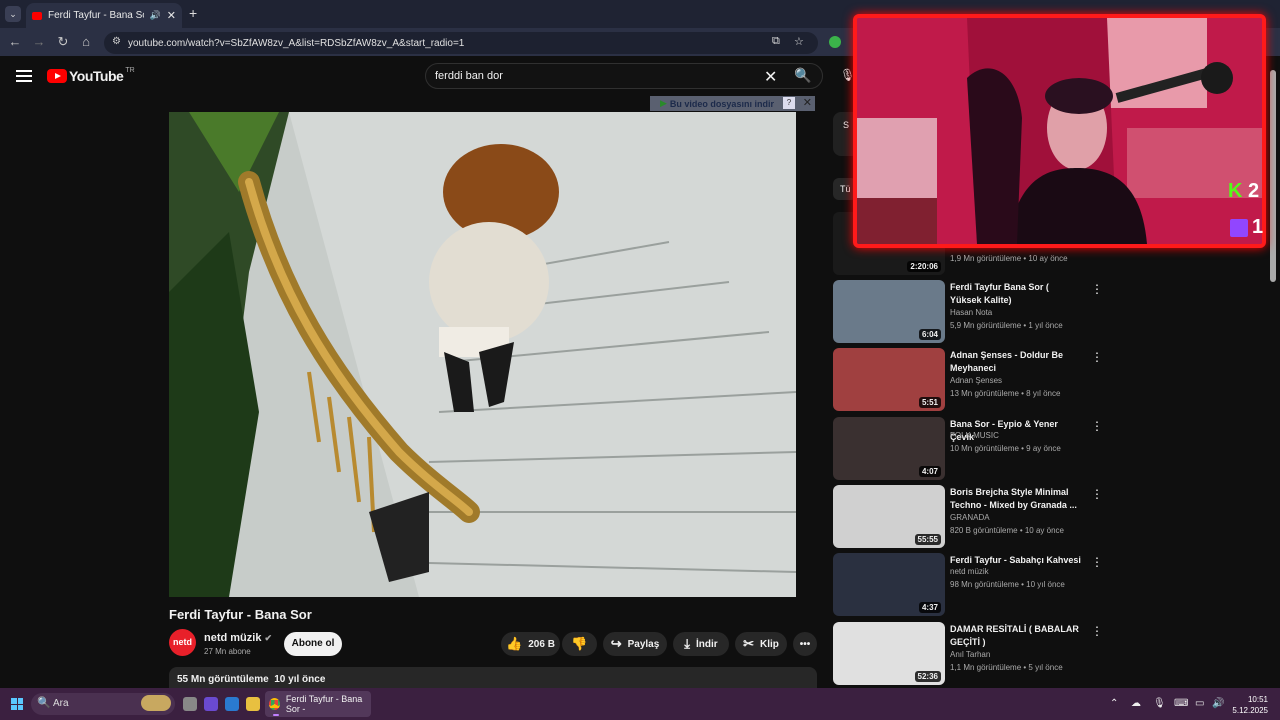 The width and height of the screenshot is (1280, 720). I want to click on thumbs-up-icon: 👍, so click(514, 643).